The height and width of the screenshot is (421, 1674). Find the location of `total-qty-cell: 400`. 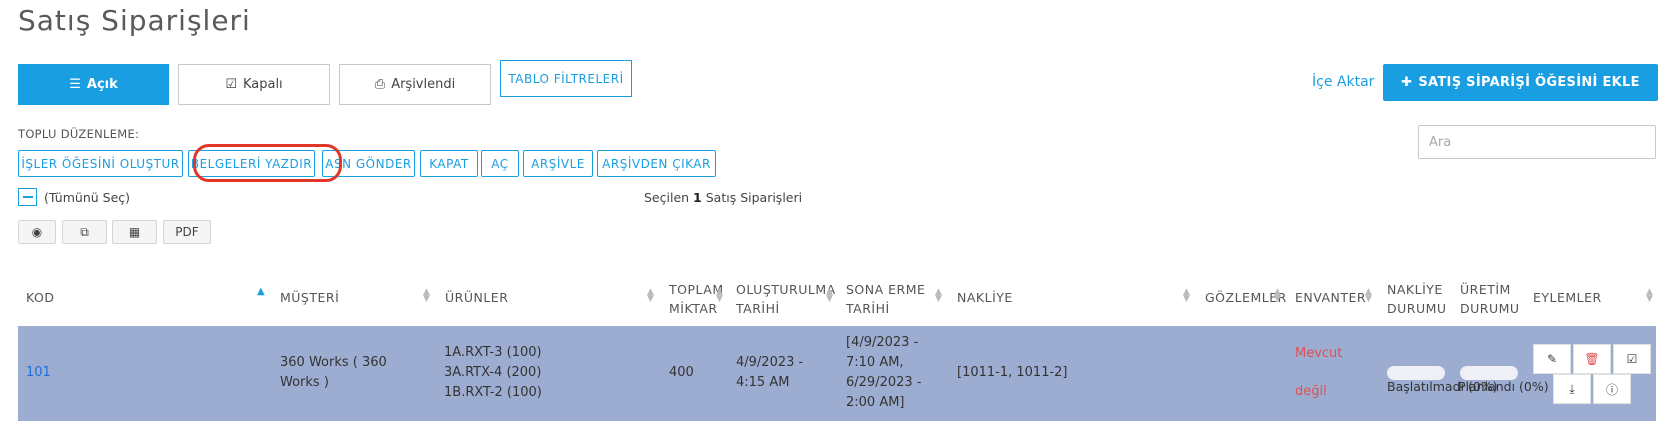

total-qty-cell: 400 is located at coordinates (681, 372).